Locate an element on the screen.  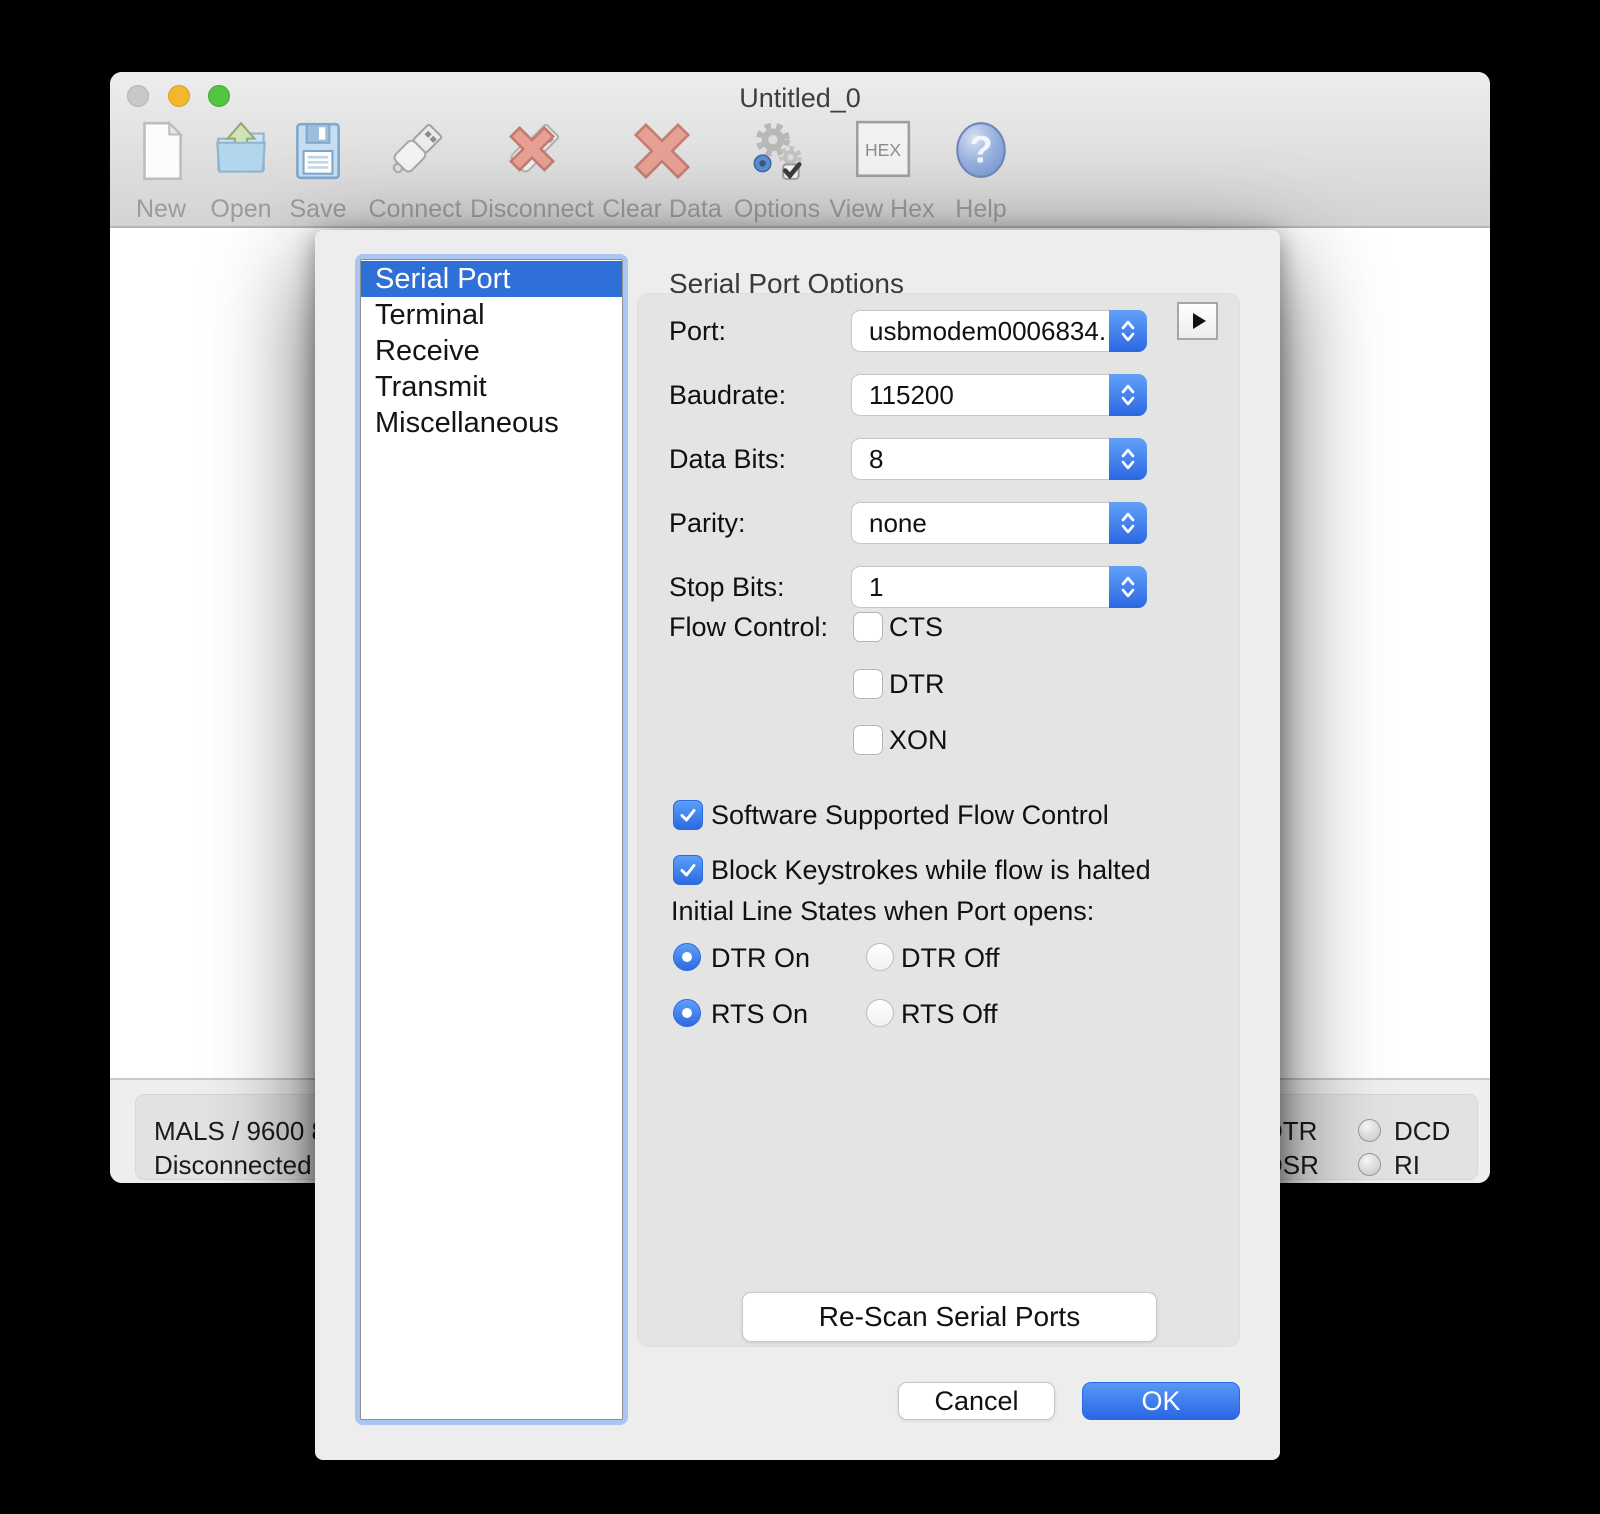
software-flow-control-checkbox is located at coordinates (688, 815).